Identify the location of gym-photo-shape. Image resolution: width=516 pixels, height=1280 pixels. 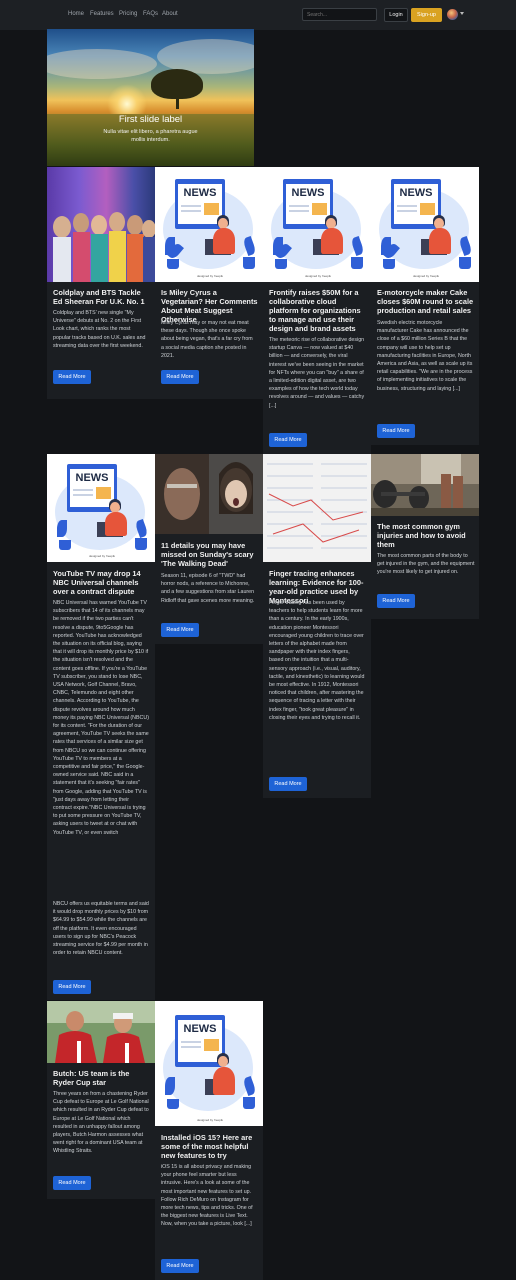
(425, 485).